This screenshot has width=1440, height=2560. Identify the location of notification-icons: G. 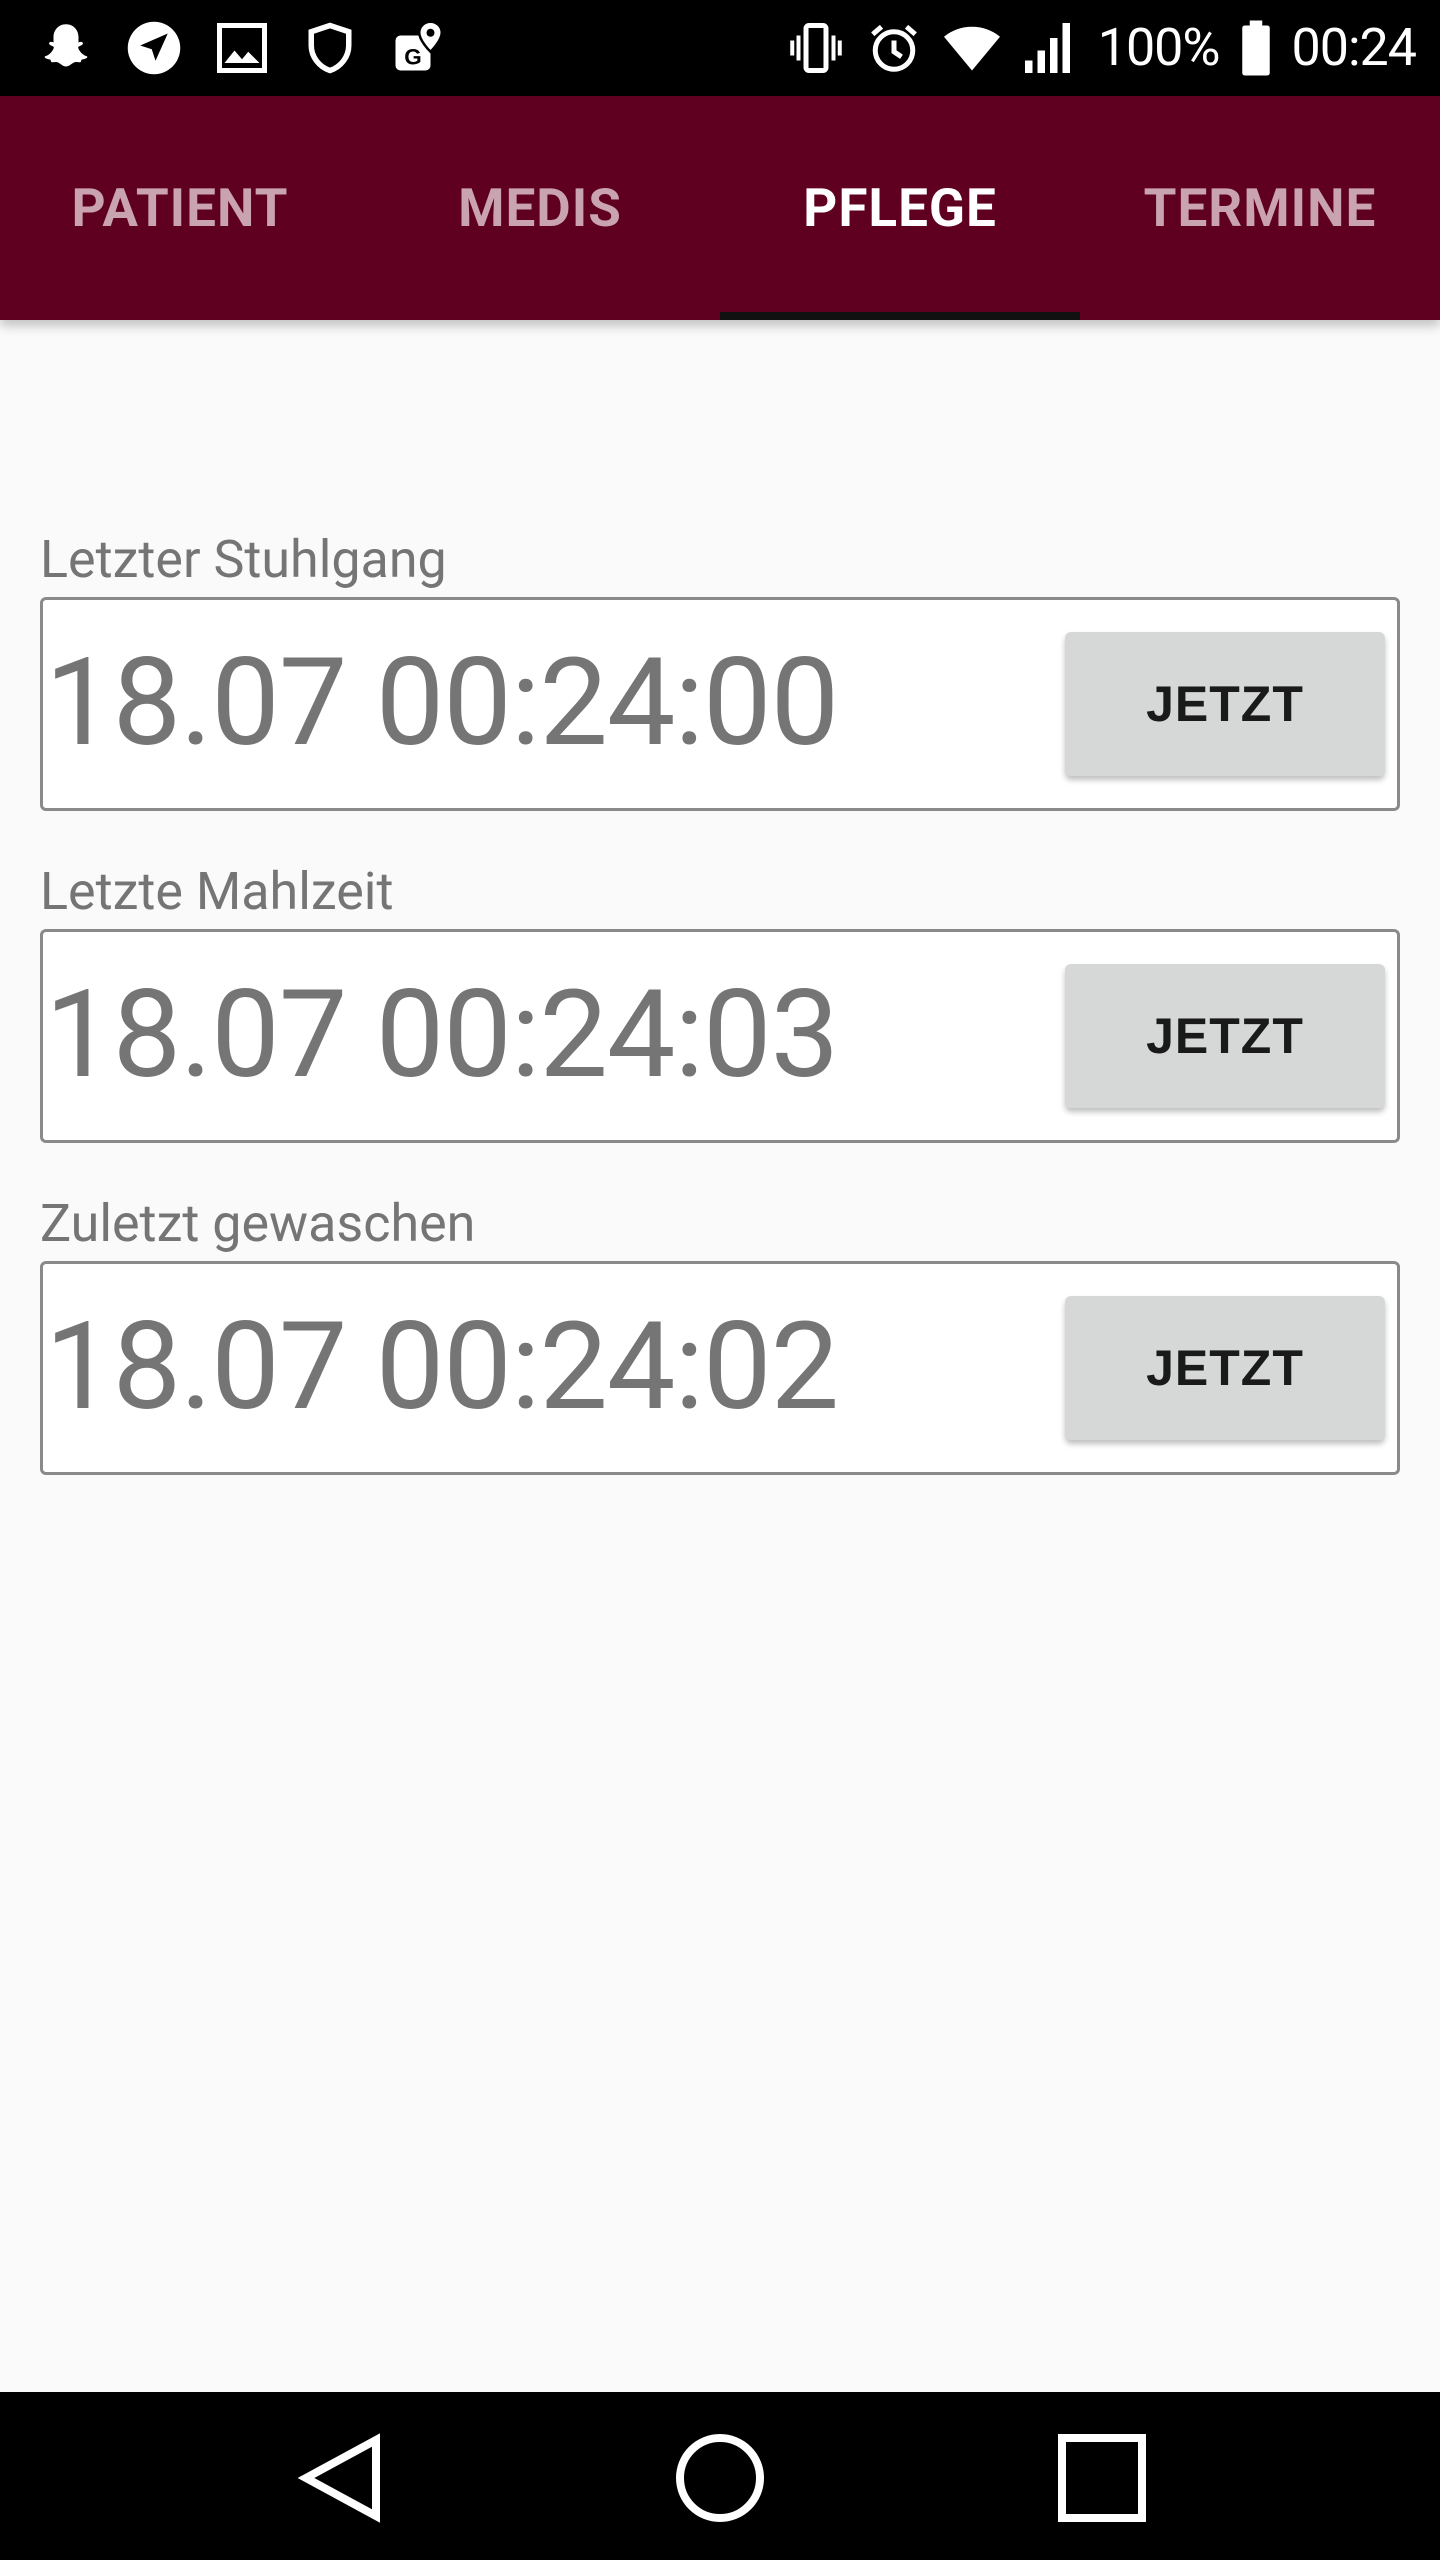
(242, 48).